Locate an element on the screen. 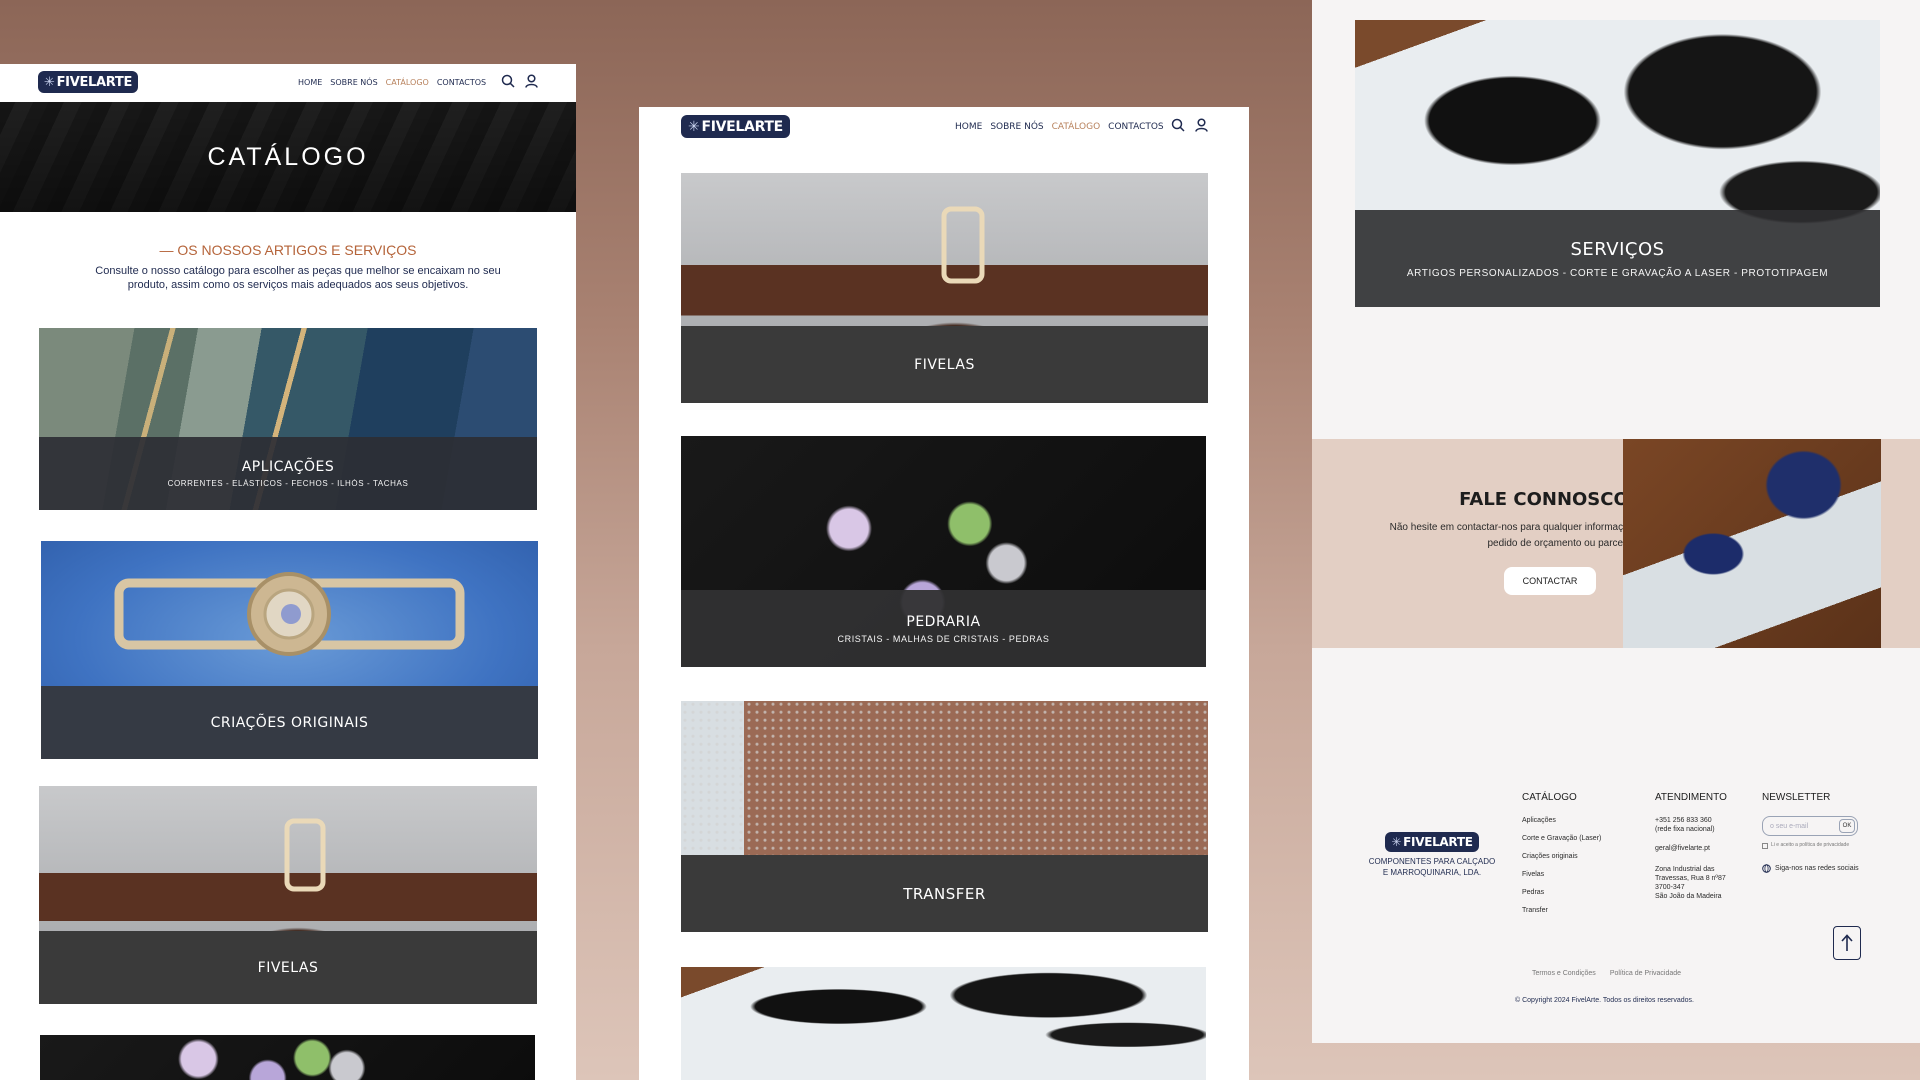 The image size is (1920, 1080). arrow-up-icon is located at coordinates (1847, 942).